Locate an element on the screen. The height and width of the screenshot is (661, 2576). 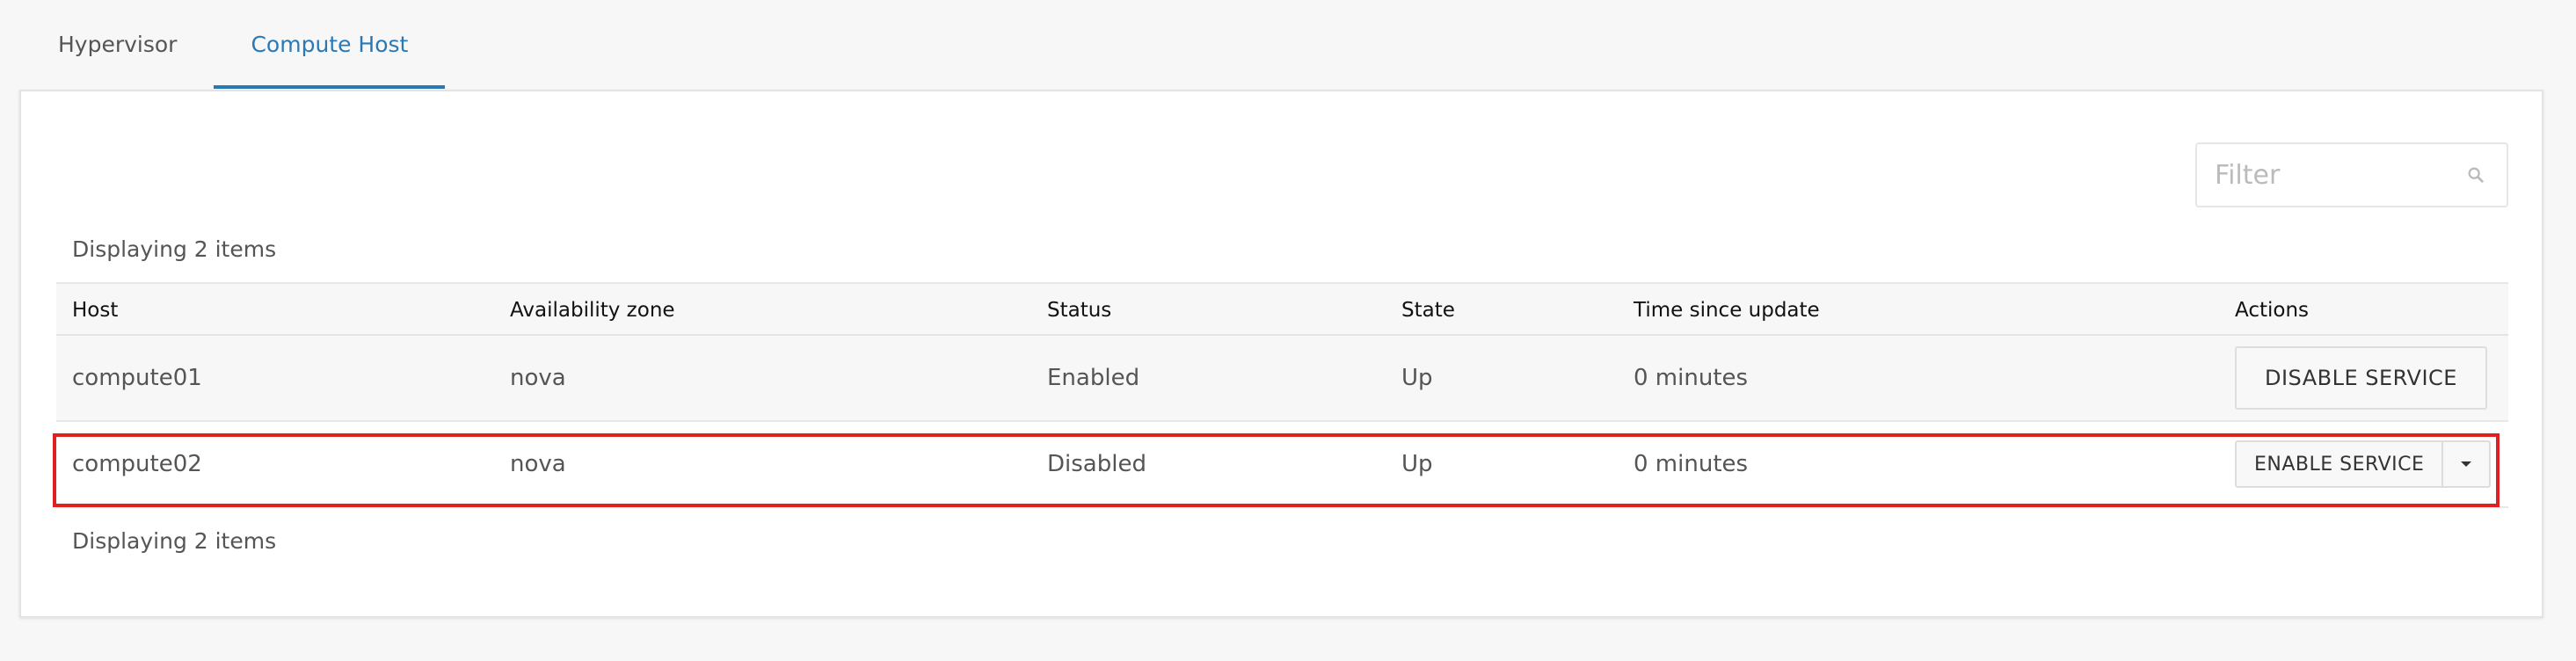
column-header-host: Host is located at coordinates (95, 310).